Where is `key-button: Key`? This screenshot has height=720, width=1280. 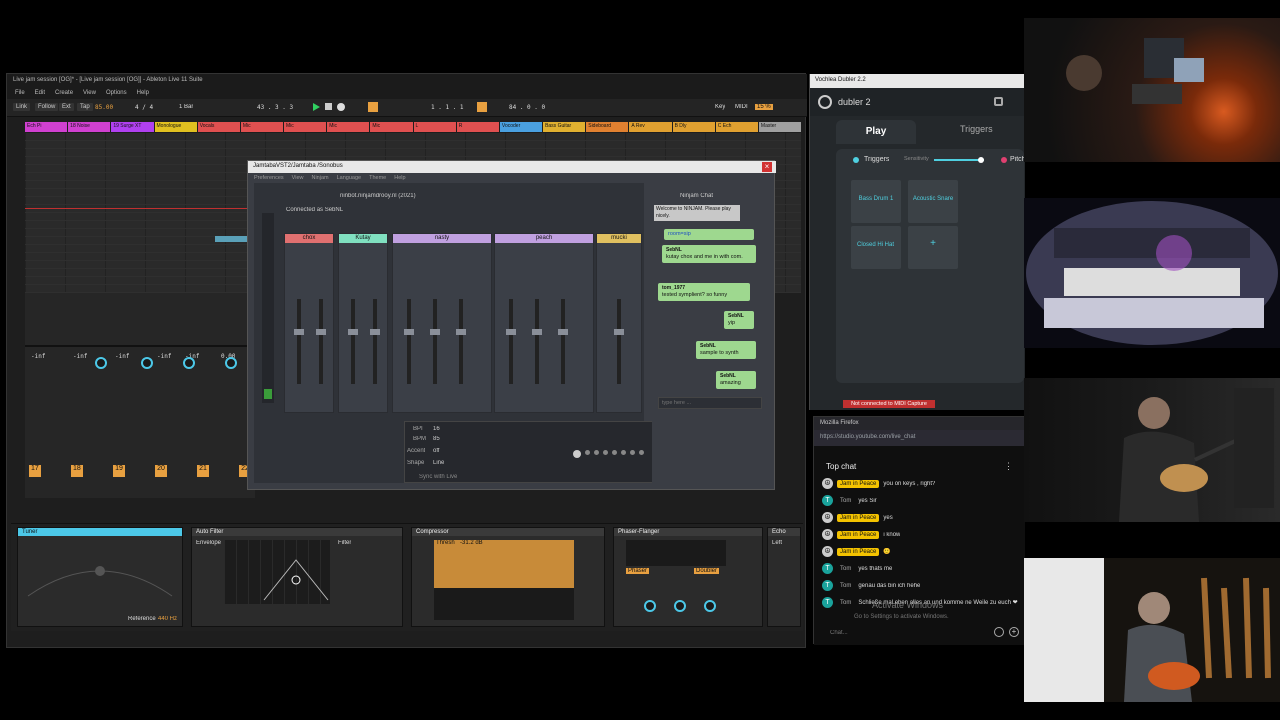
key-button: Key is located at coordinates (720, 107).